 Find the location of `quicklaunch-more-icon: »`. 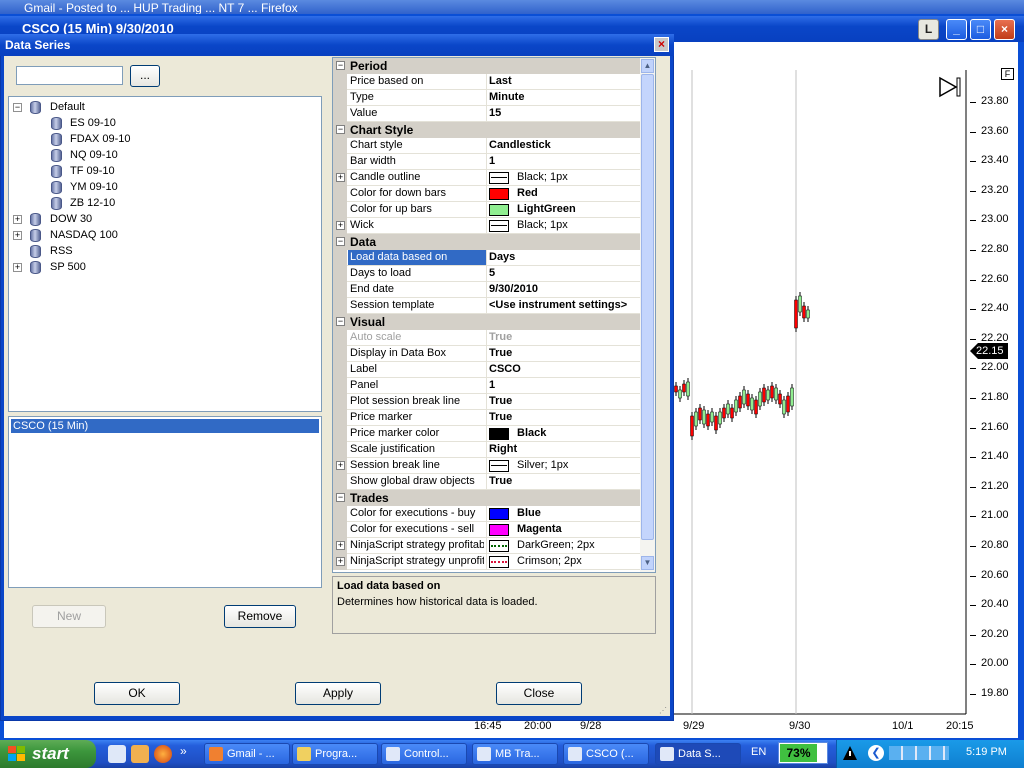

quicklaunch-more-icon: » is located at coordinates (183, 751).